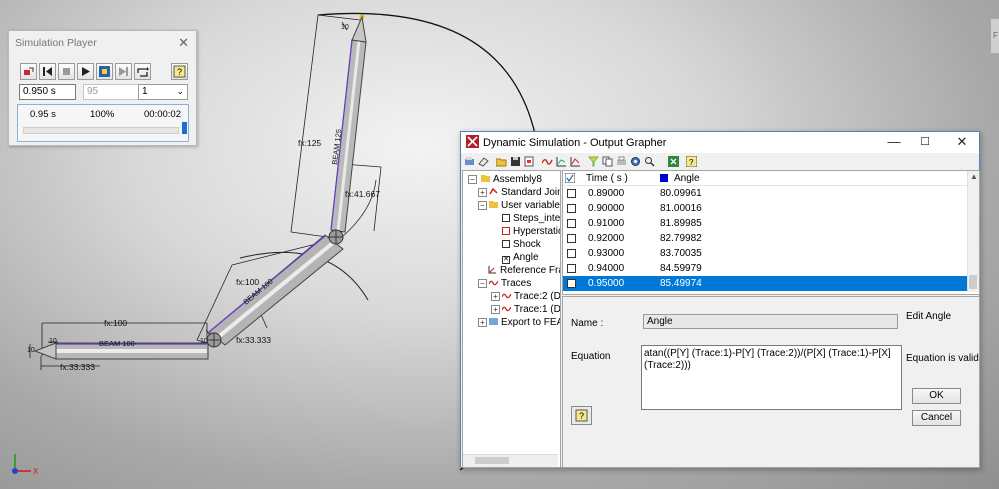 Image resolution: width=999 pixels, height=489 pixels. Describe the element at coordinates (115, 323) in the screenshot. I see `dim-fx100-bottom: fx:100` at that location.